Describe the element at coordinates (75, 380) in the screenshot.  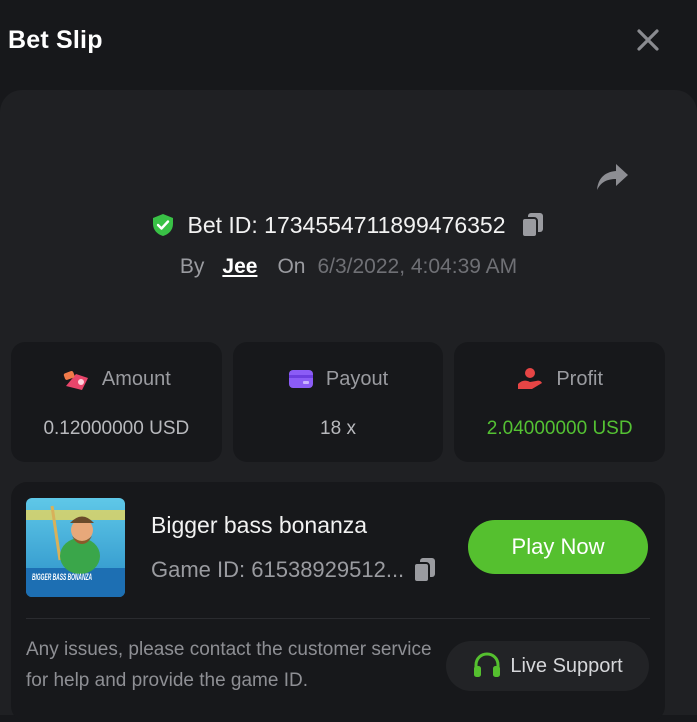
I see `money-bag-icon` at that location.